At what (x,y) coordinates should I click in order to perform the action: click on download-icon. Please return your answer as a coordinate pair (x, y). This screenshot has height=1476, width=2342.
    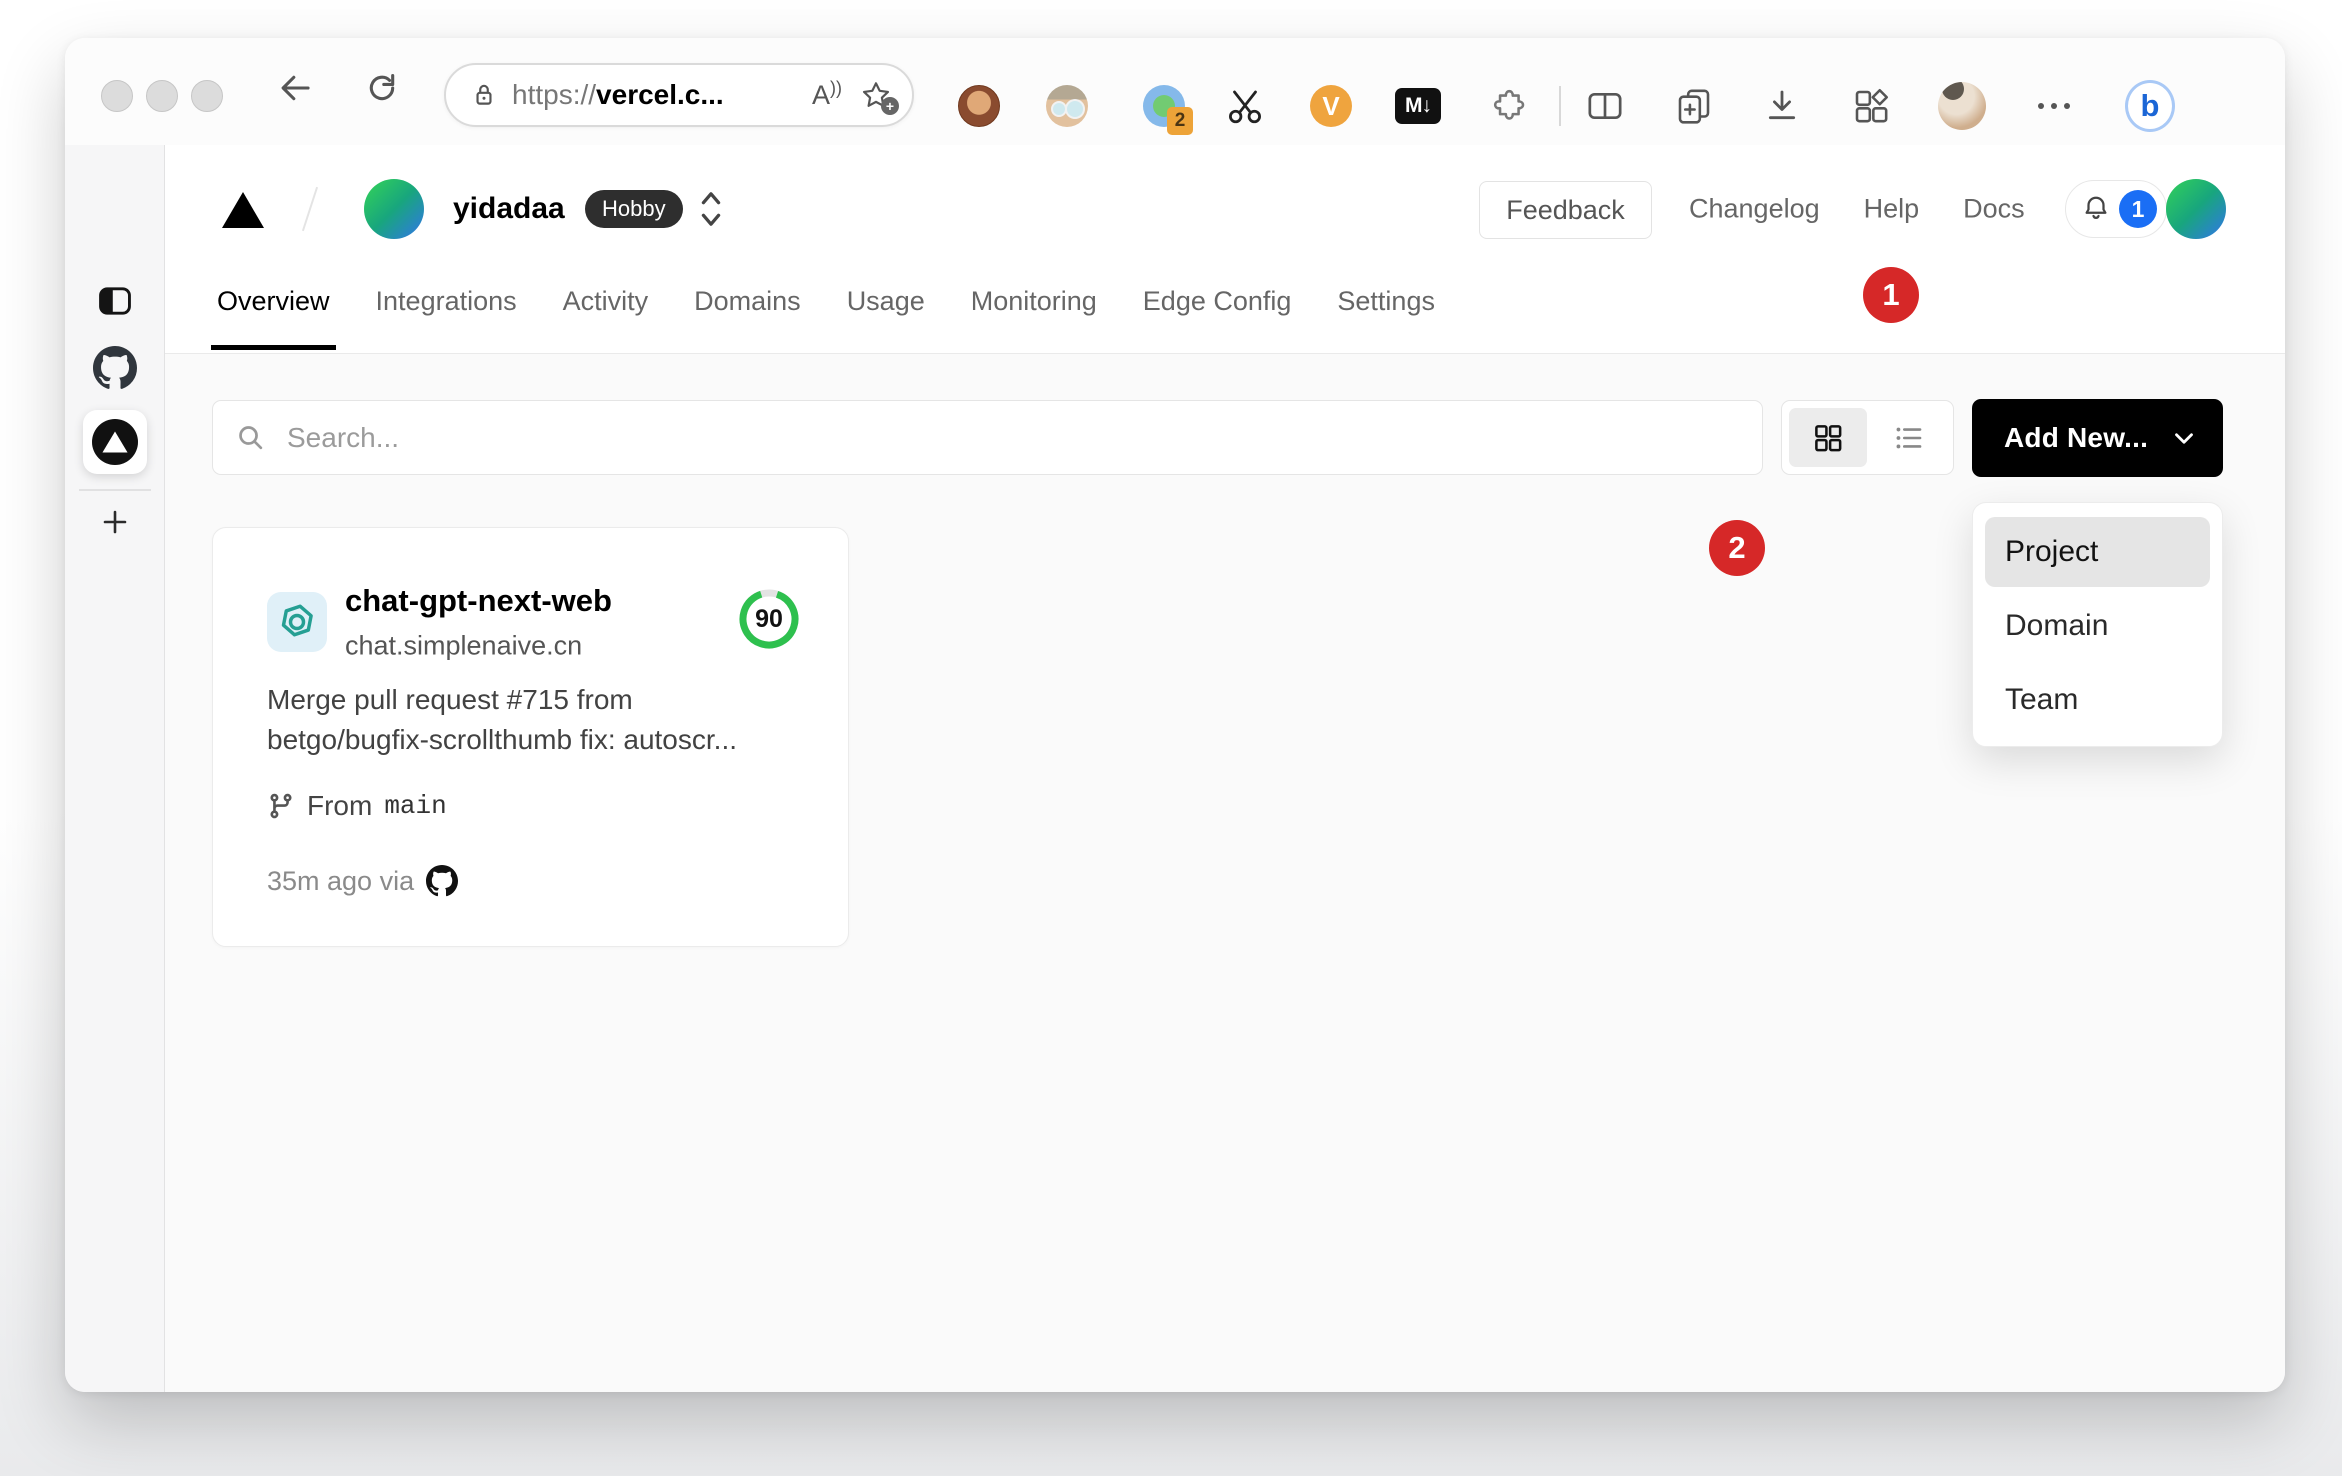
    Looking at the image, I should click on (1782, 105).